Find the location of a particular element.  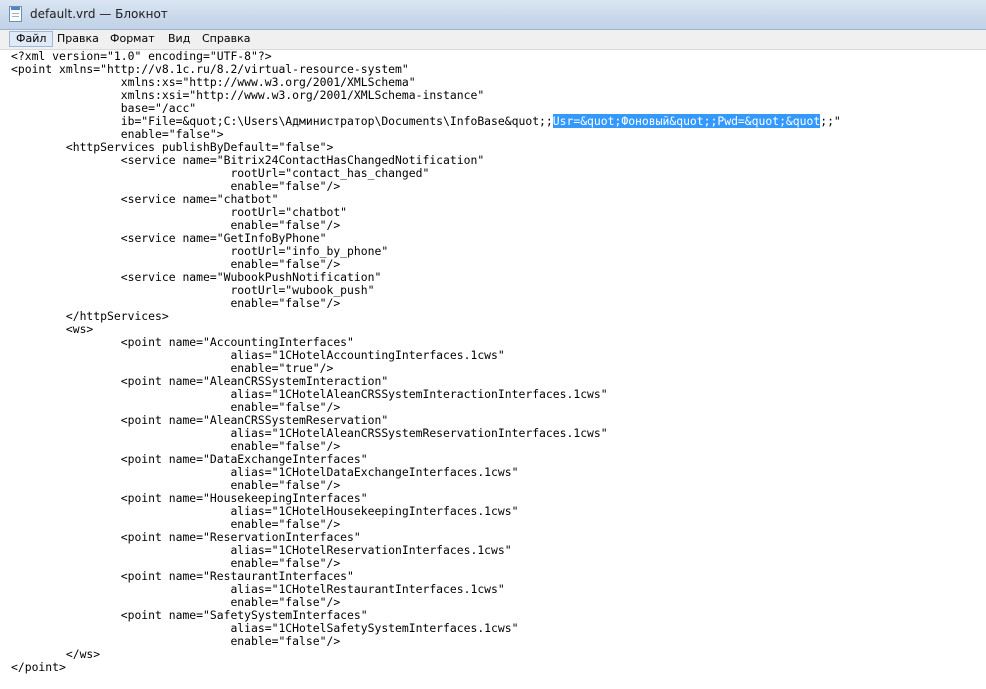

line-text: <service name="WubookPushNotification" is located at coordinates (196, 277).